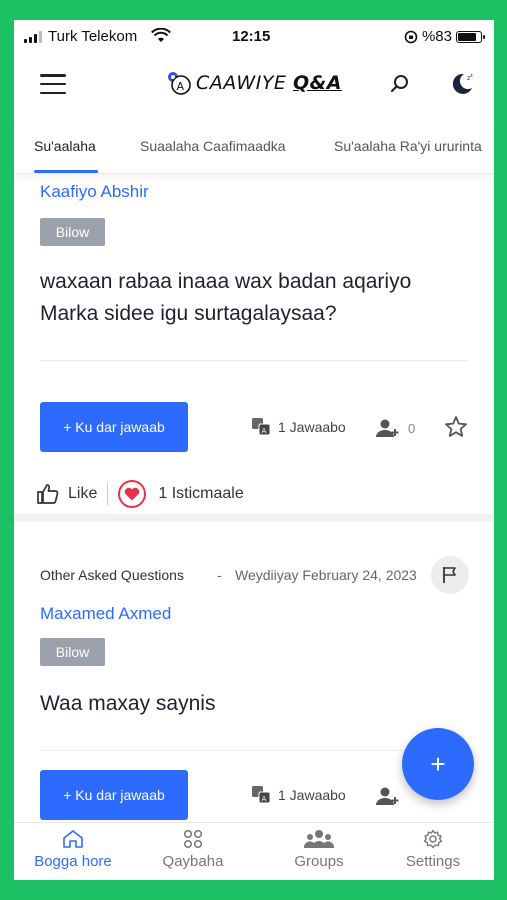  Describe the element at coordinates (161, 37) in the screenshot. I see `wifi-icon` at that location.